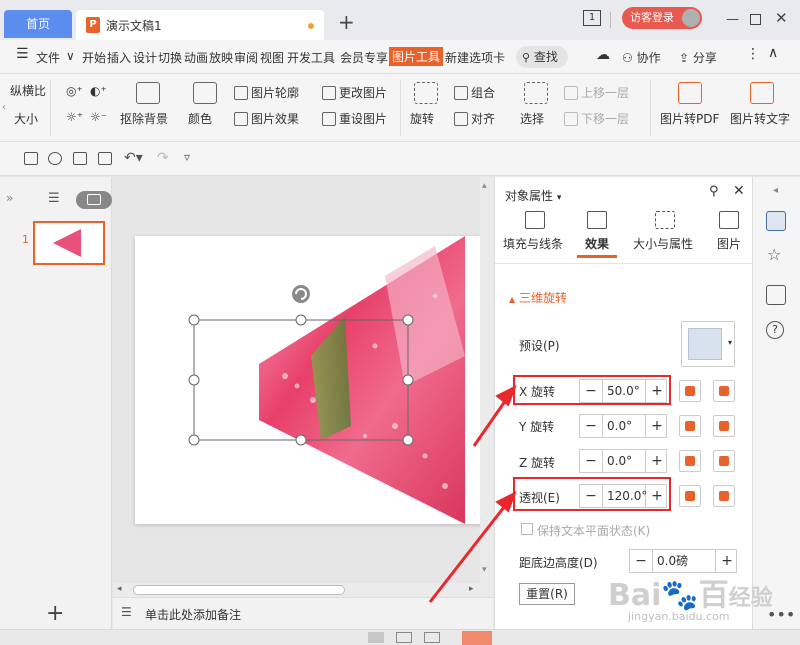  I want to click on slide-view-toggle, so click(94, 200).